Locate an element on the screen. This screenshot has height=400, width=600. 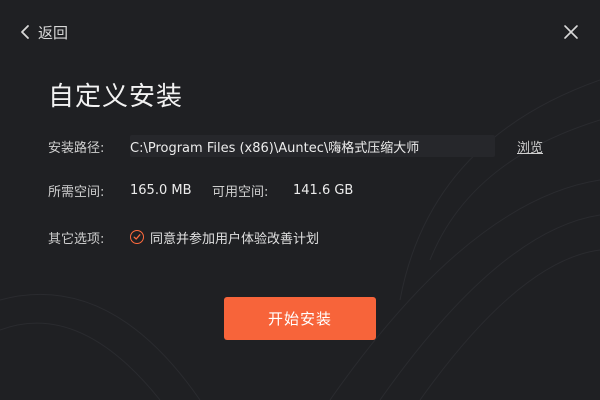
check-icon is located at coordinates (137, 237).